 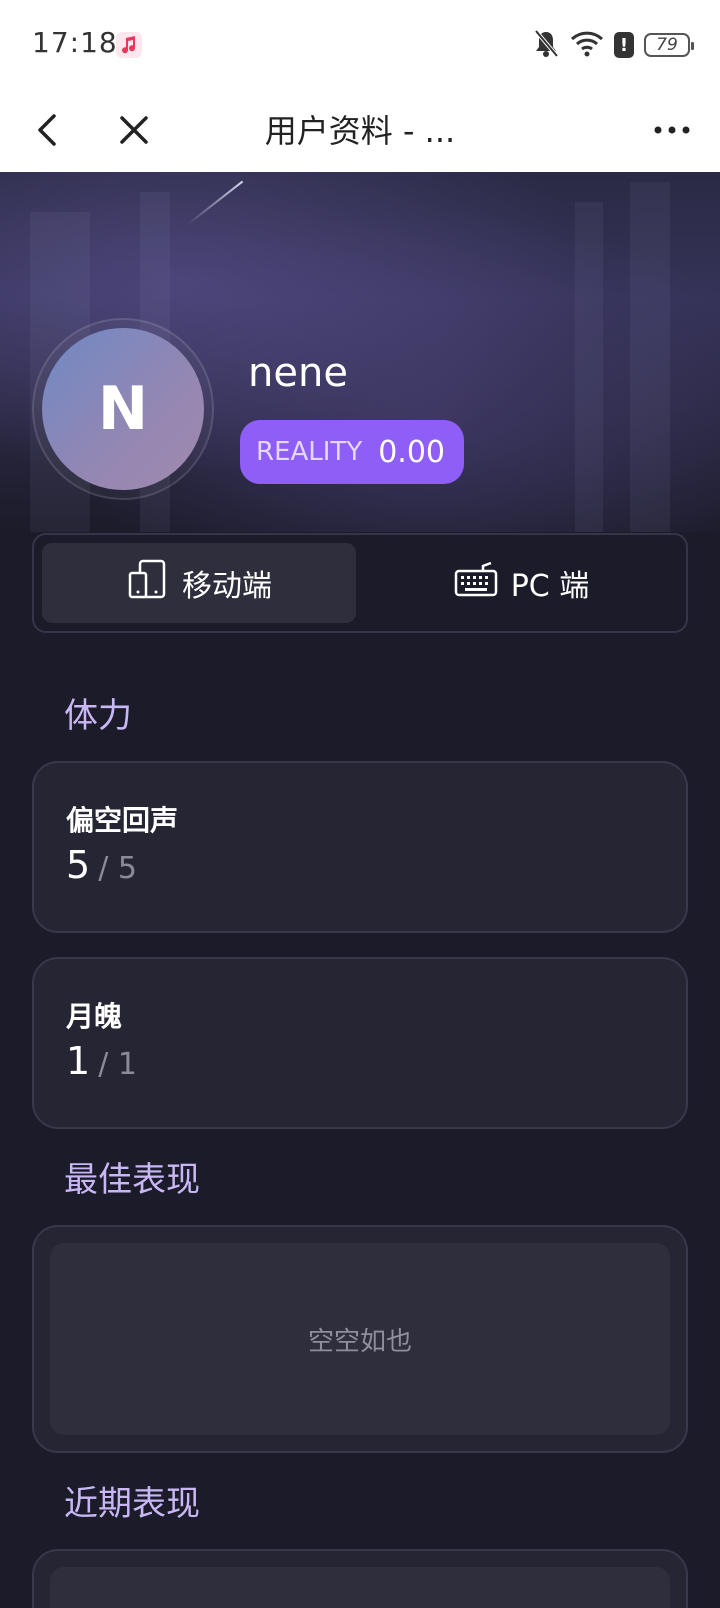 I want to click on stamina-max: / 1, so click(x=117, y=1064).